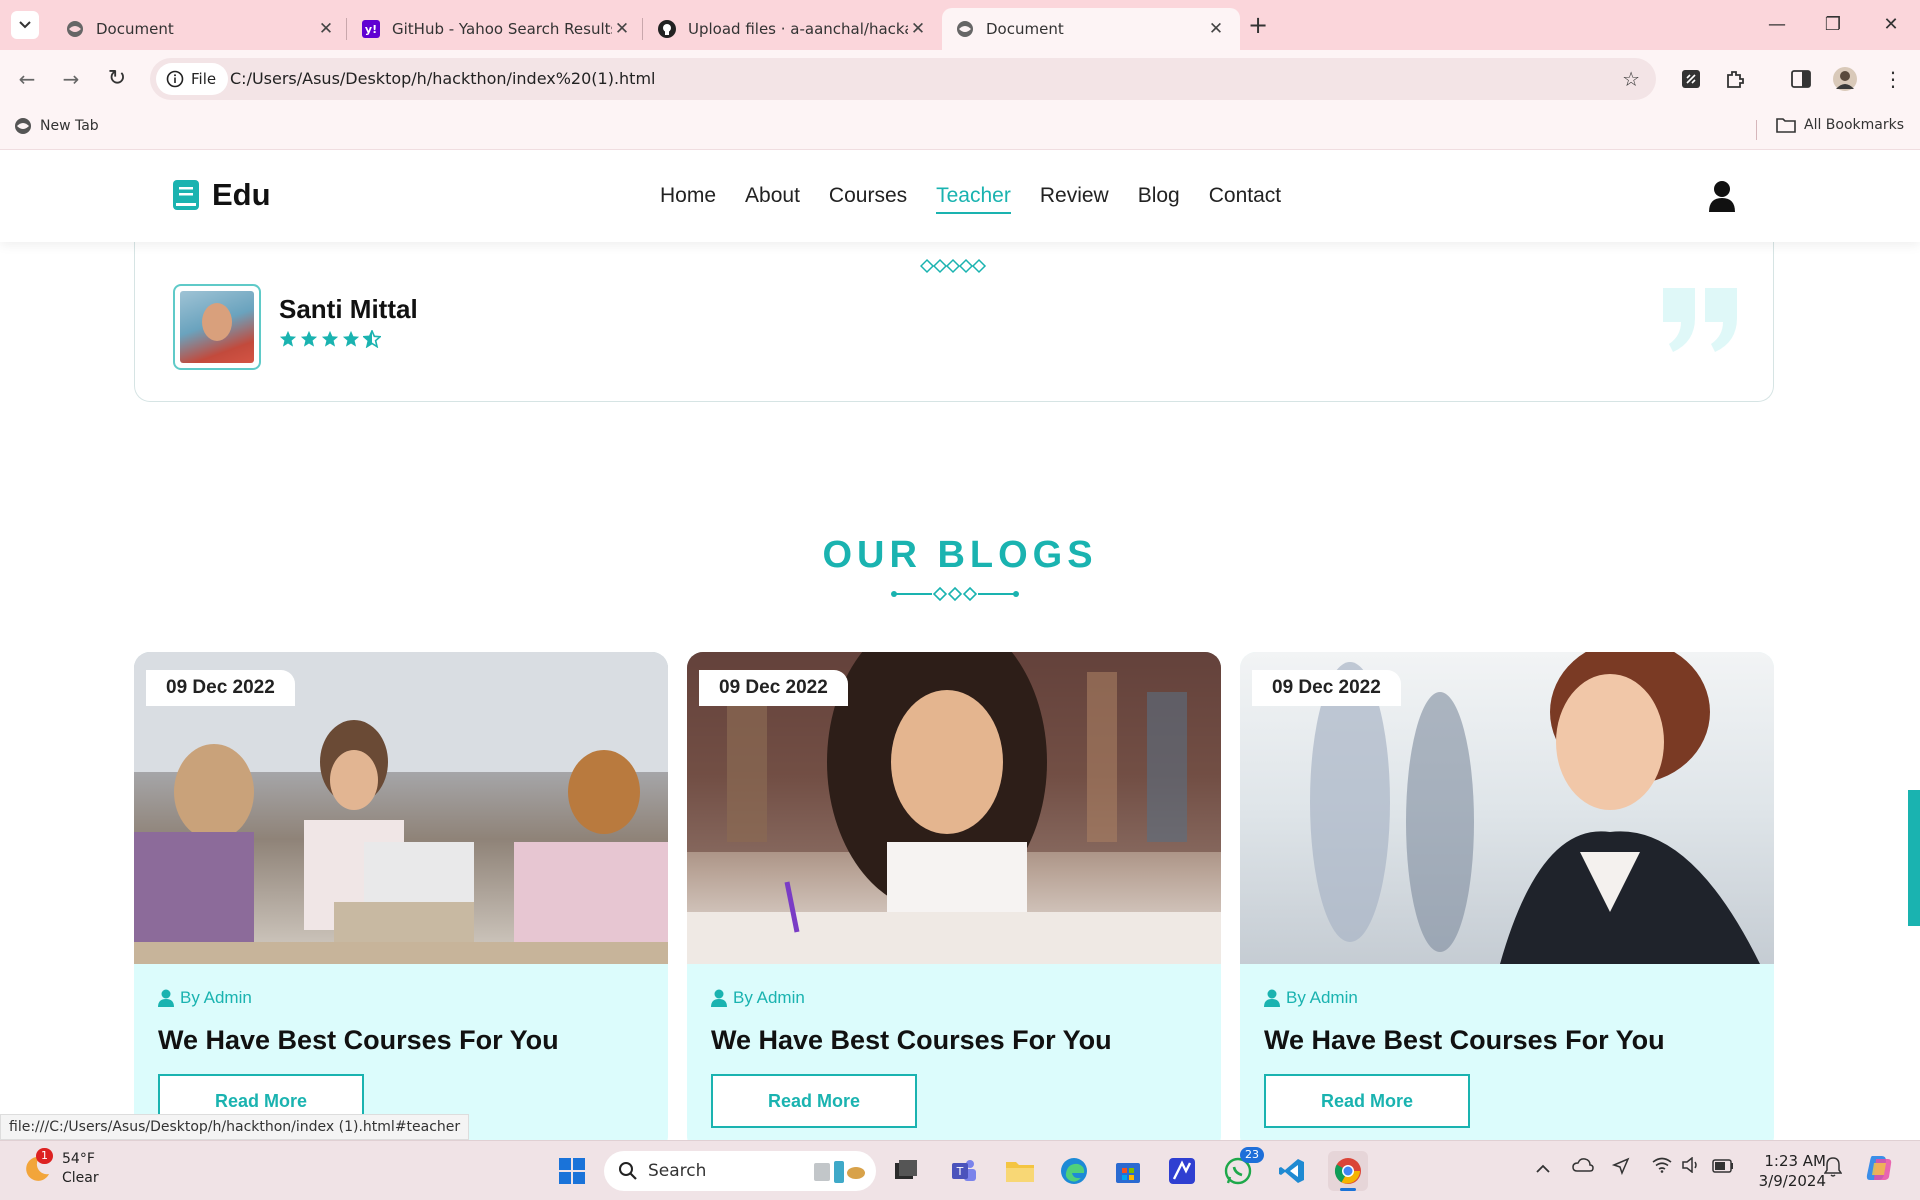 This screenshot has width=1920, height=1200. What do you see at coordinates (1326, 688) in the screenshot?
I see `blog-date: 09 Dec 2022` at bounding box center [1326, 688].